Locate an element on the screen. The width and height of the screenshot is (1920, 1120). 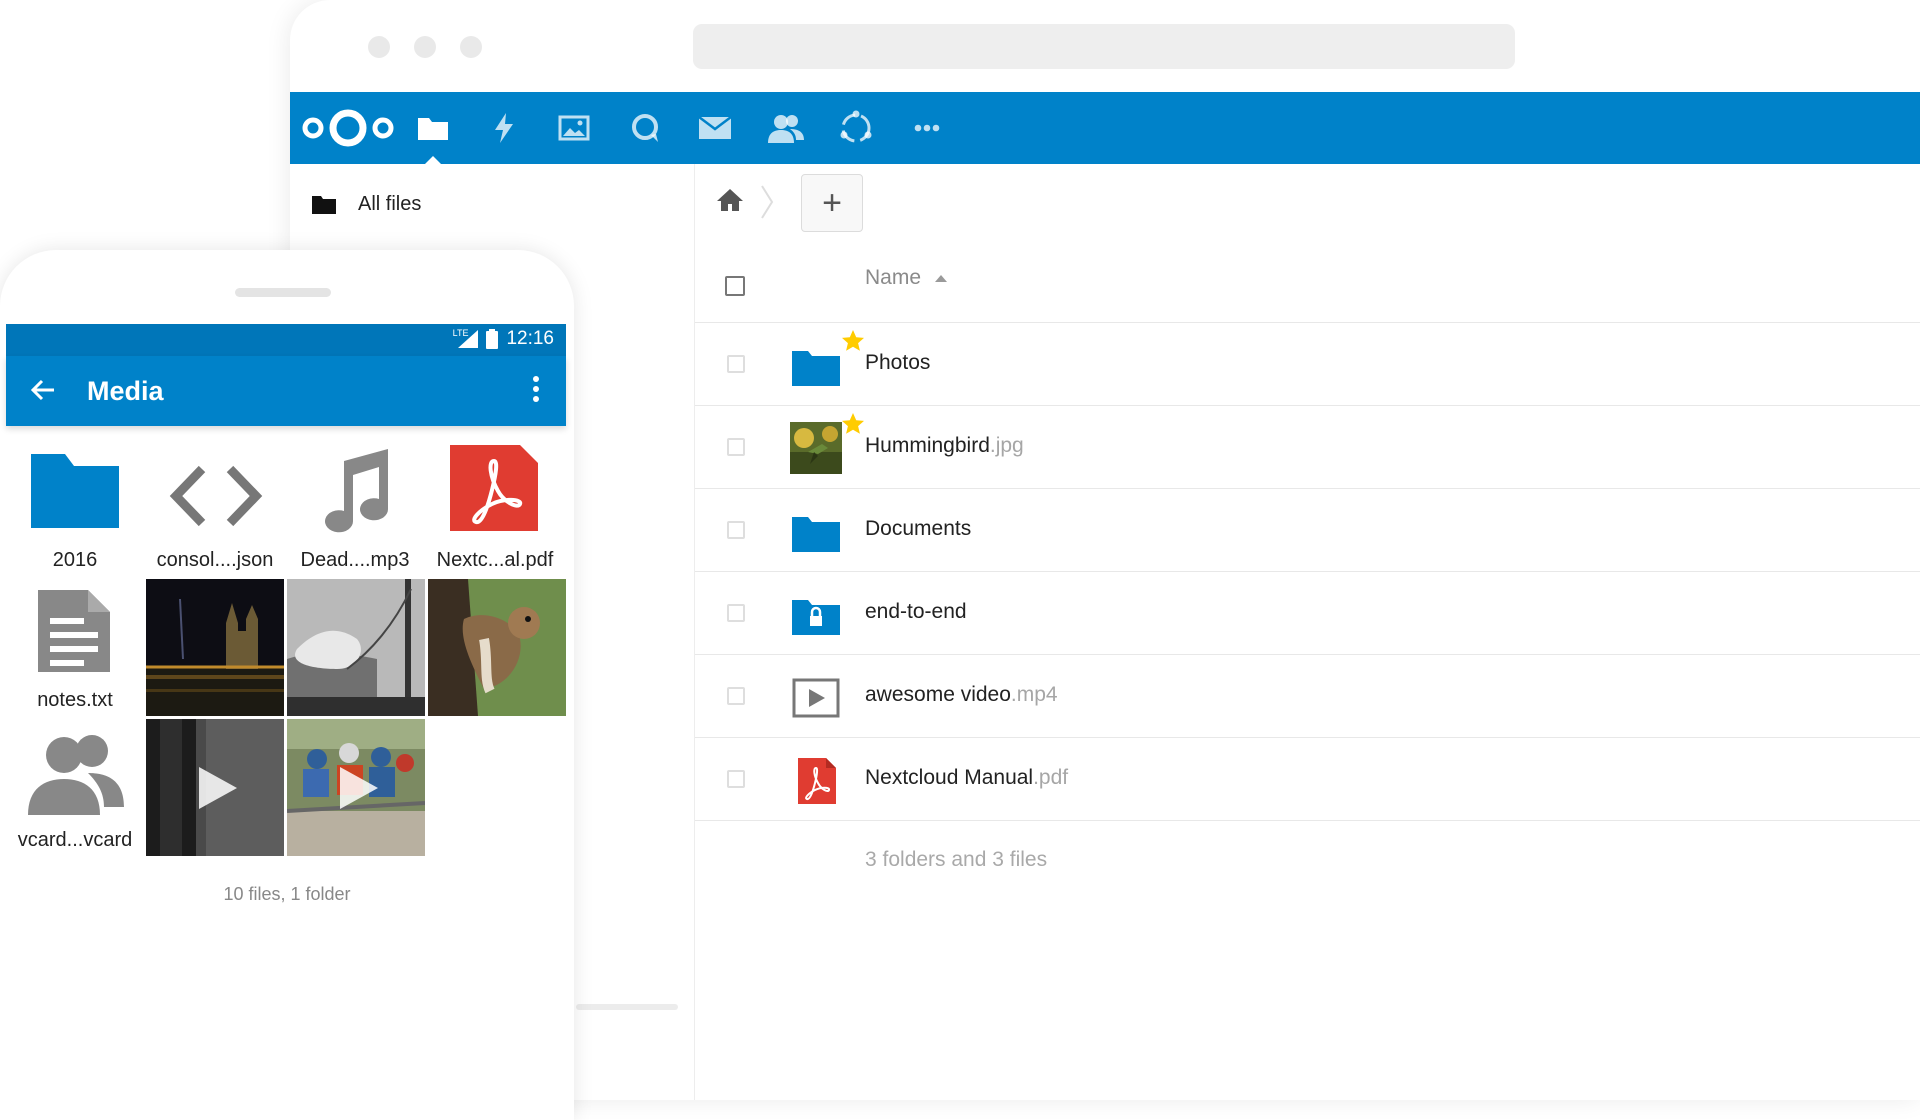
app-bar: Media is located at coordinates (286, 391).